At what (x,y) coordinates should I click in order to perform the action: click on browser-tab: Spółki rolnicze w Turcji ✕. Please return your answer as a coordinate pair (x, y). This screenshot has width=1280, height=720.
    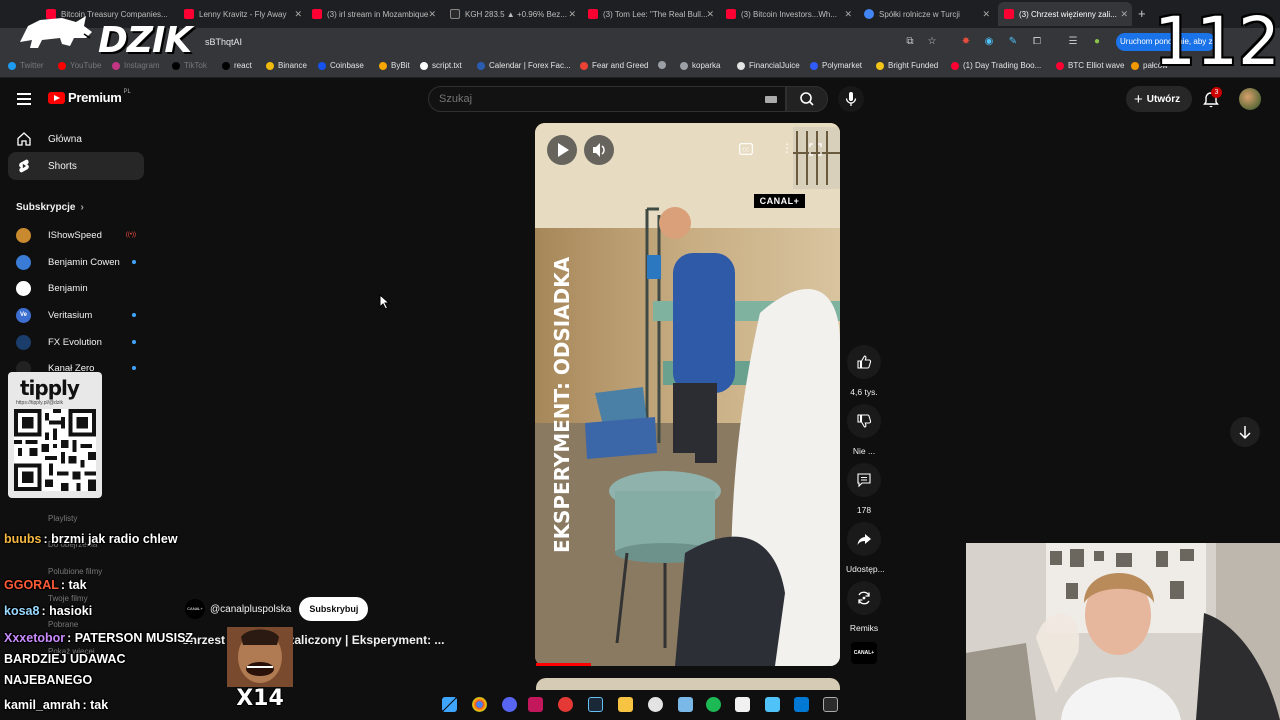
    Looking at the image, I should click on (926, 14).